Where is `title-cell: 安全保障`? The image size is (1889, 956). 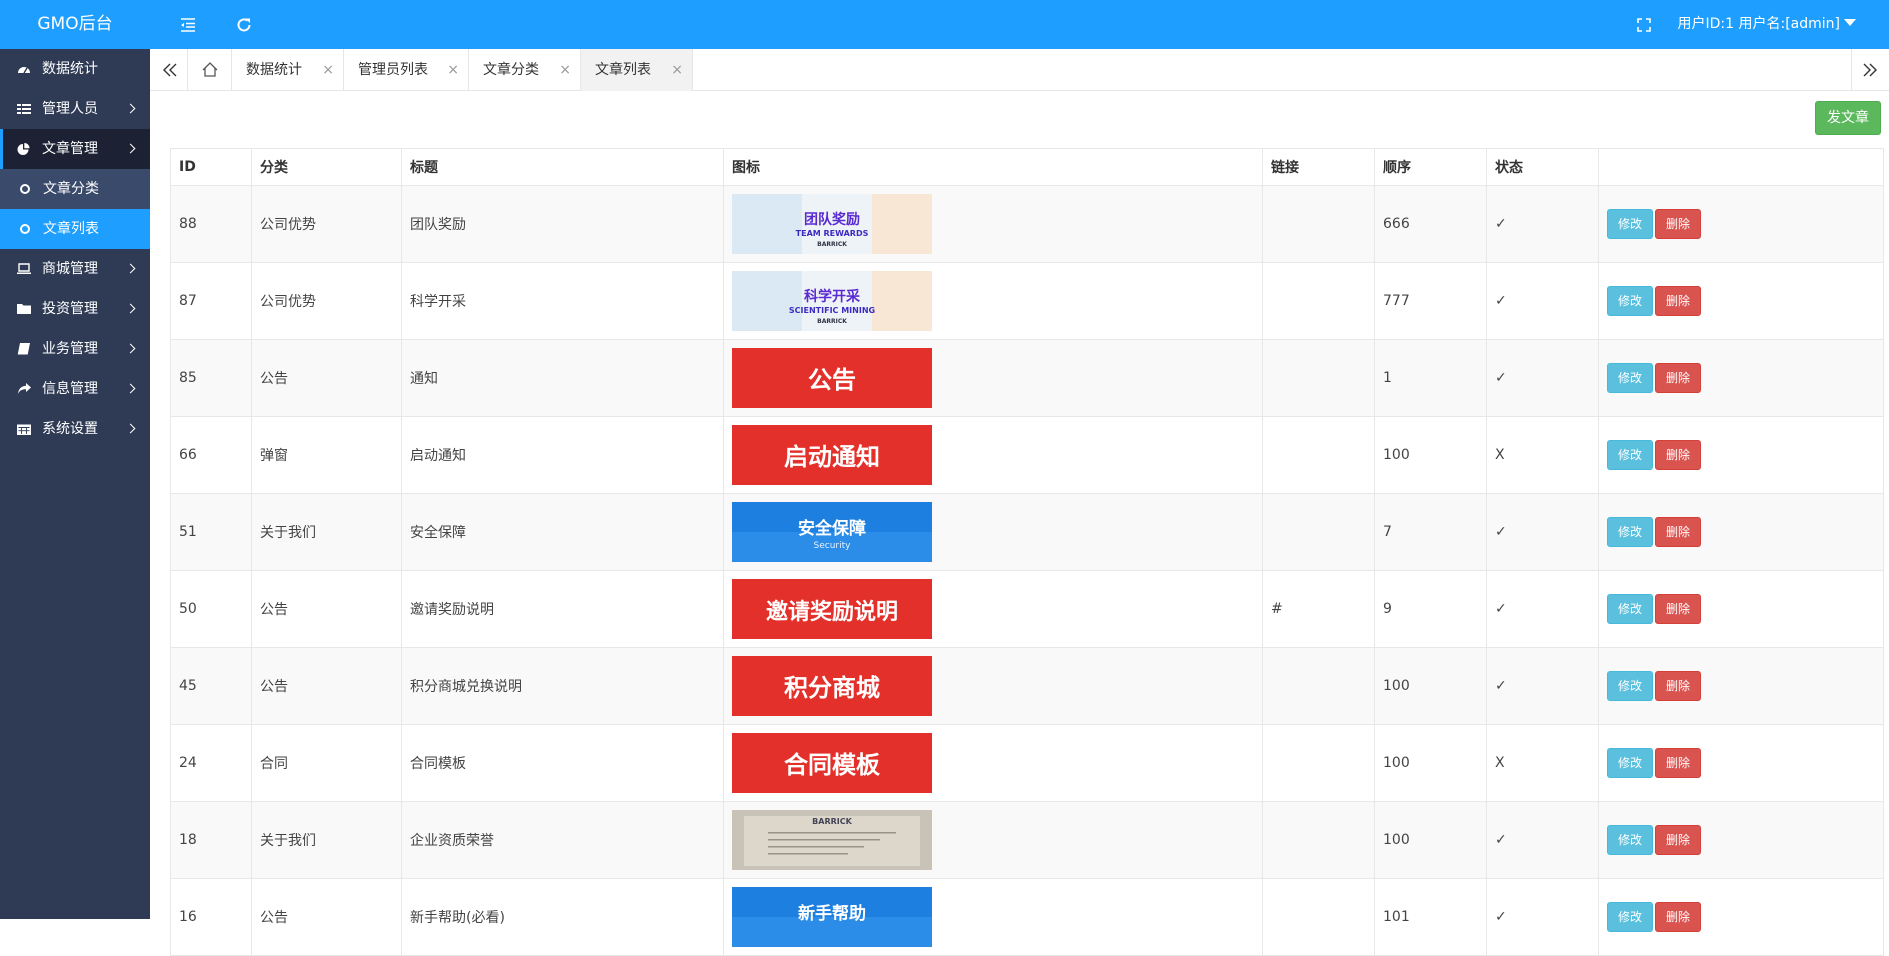 title-cell: 安全保障 is located at coordinates (562, 532).